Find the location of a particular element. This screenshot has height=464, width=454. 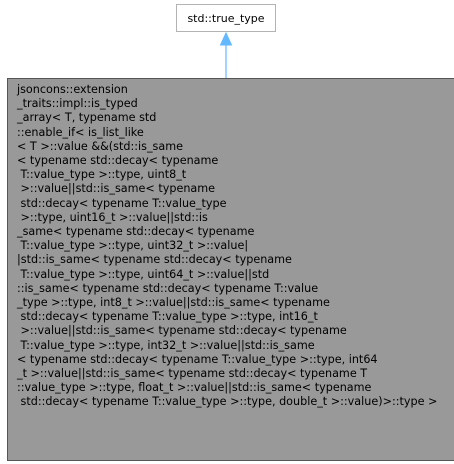

derived-class-label-line: jsoncons::extension is located at coordinates (72, 89).